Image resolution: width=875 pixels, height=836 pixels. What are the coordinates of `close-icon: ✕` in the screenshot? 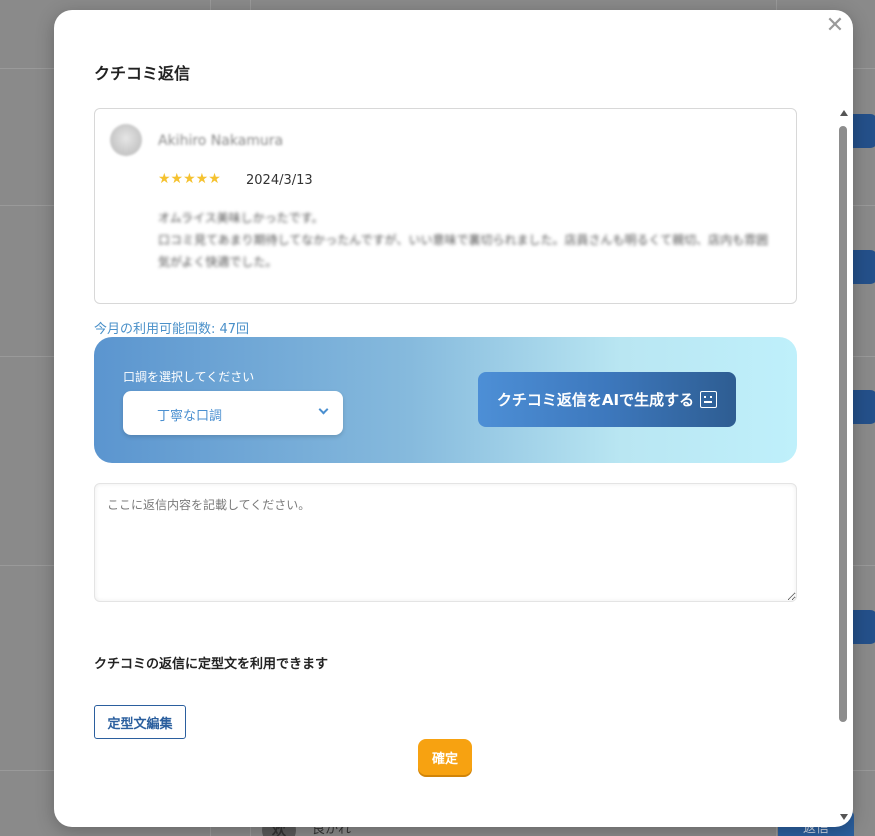 It's located at (835, 26).